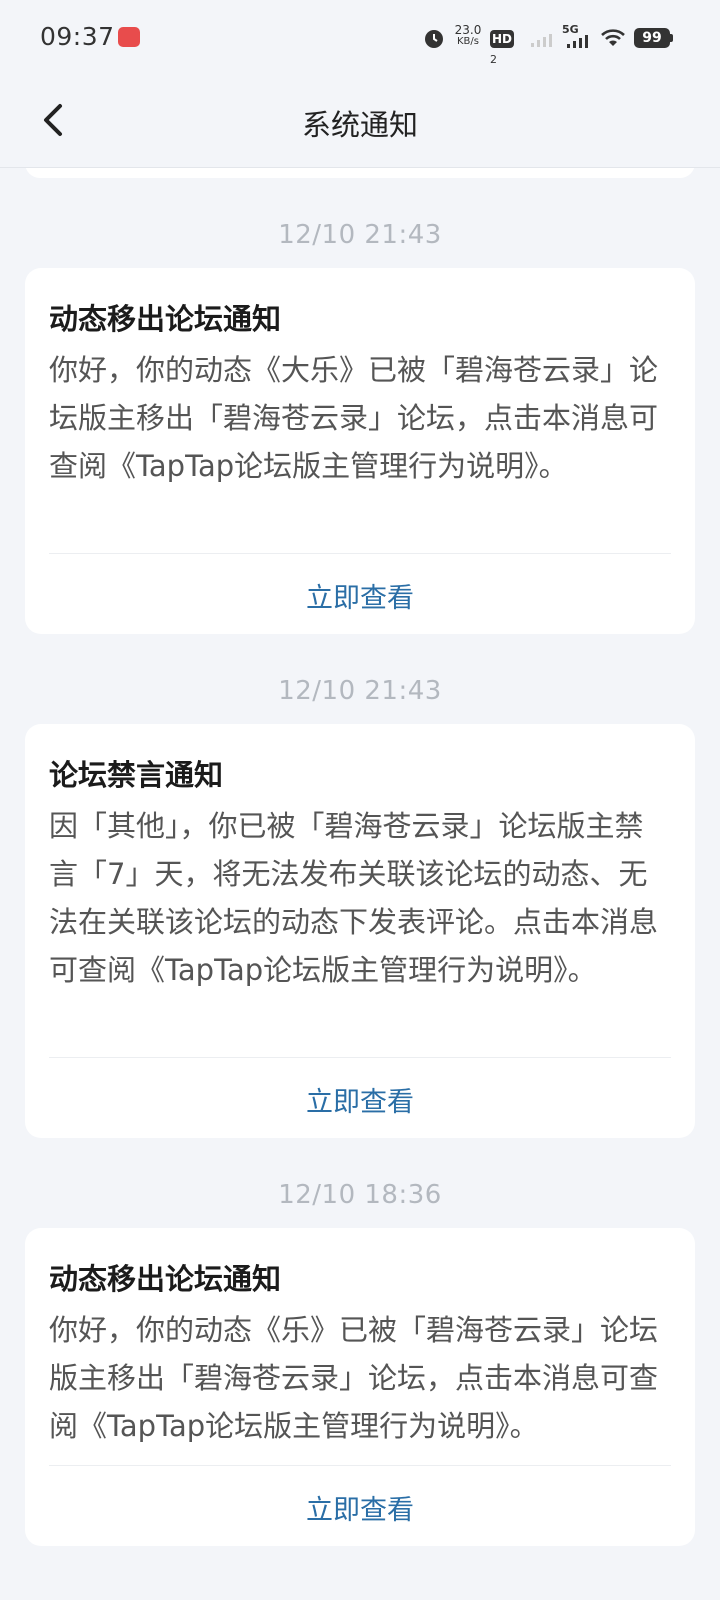 The height and width of the screenshot is (1600, 720). Describe the element at coordinates (502, 39) in the screenshot. I see `hd-label: HD` at that location.